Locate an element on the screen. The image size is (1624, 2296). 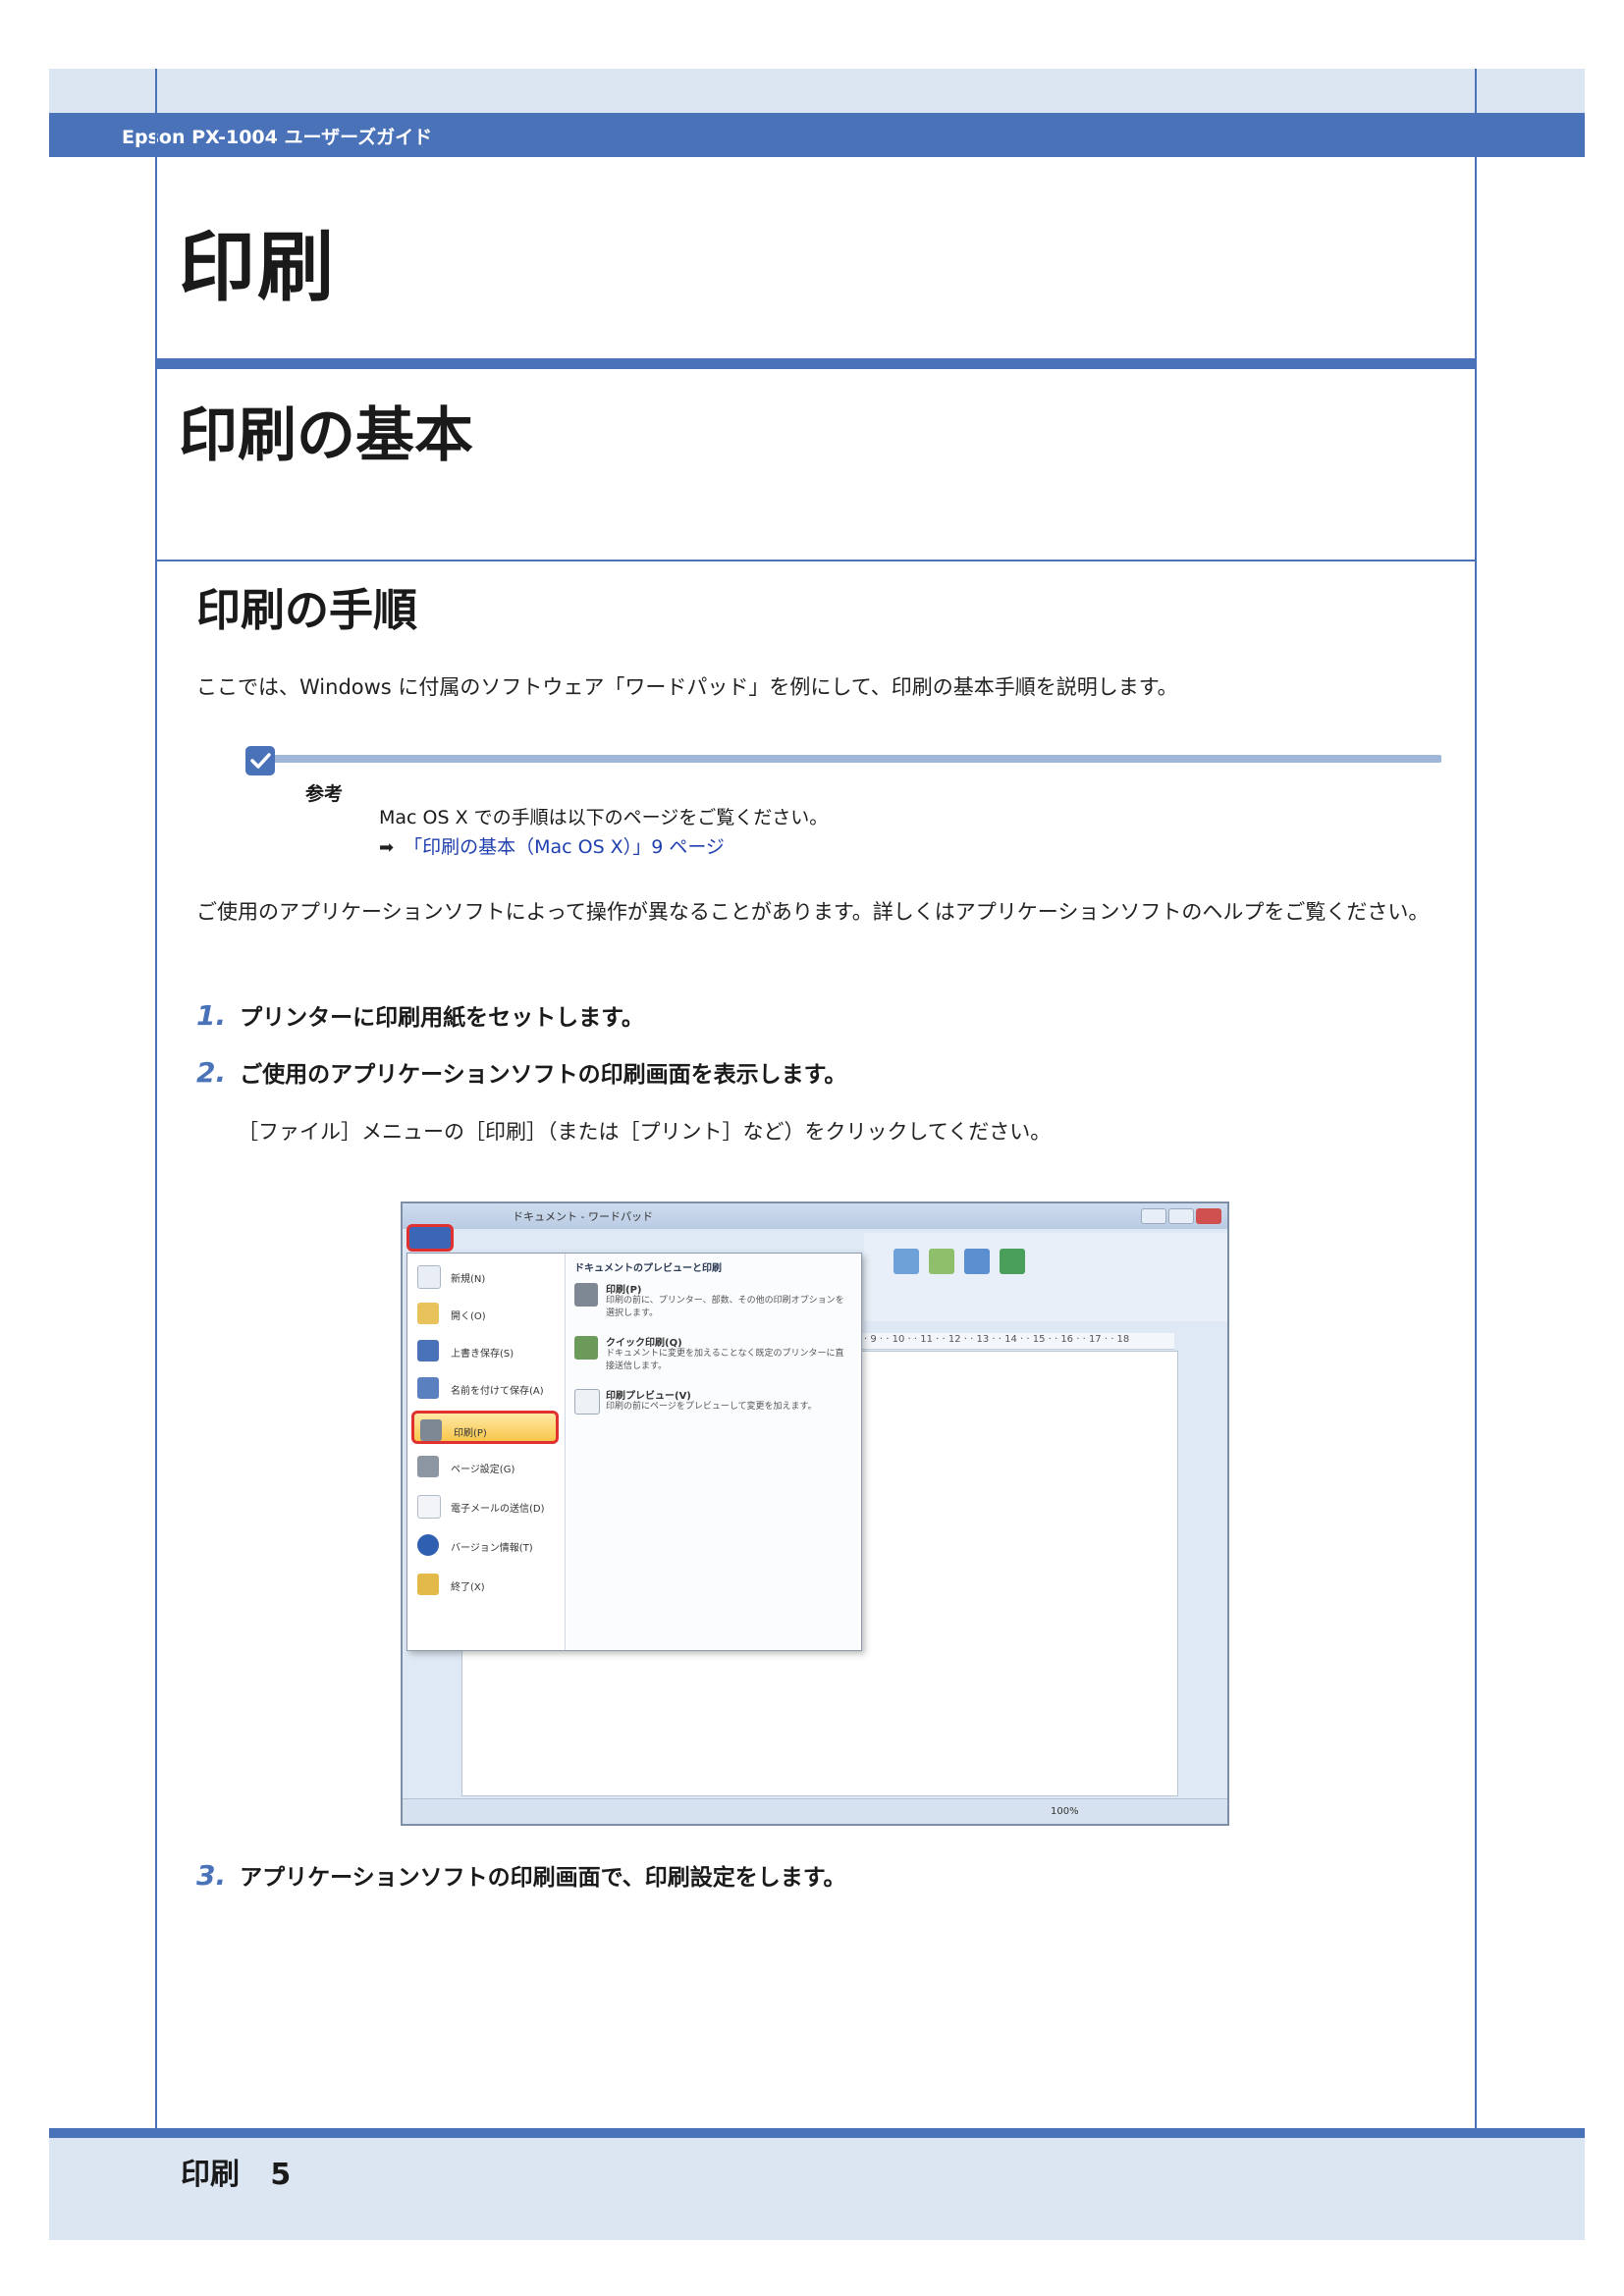
menu-item-save-as: 名前を付けて保存(A) is located at coordinates (485, 1388).